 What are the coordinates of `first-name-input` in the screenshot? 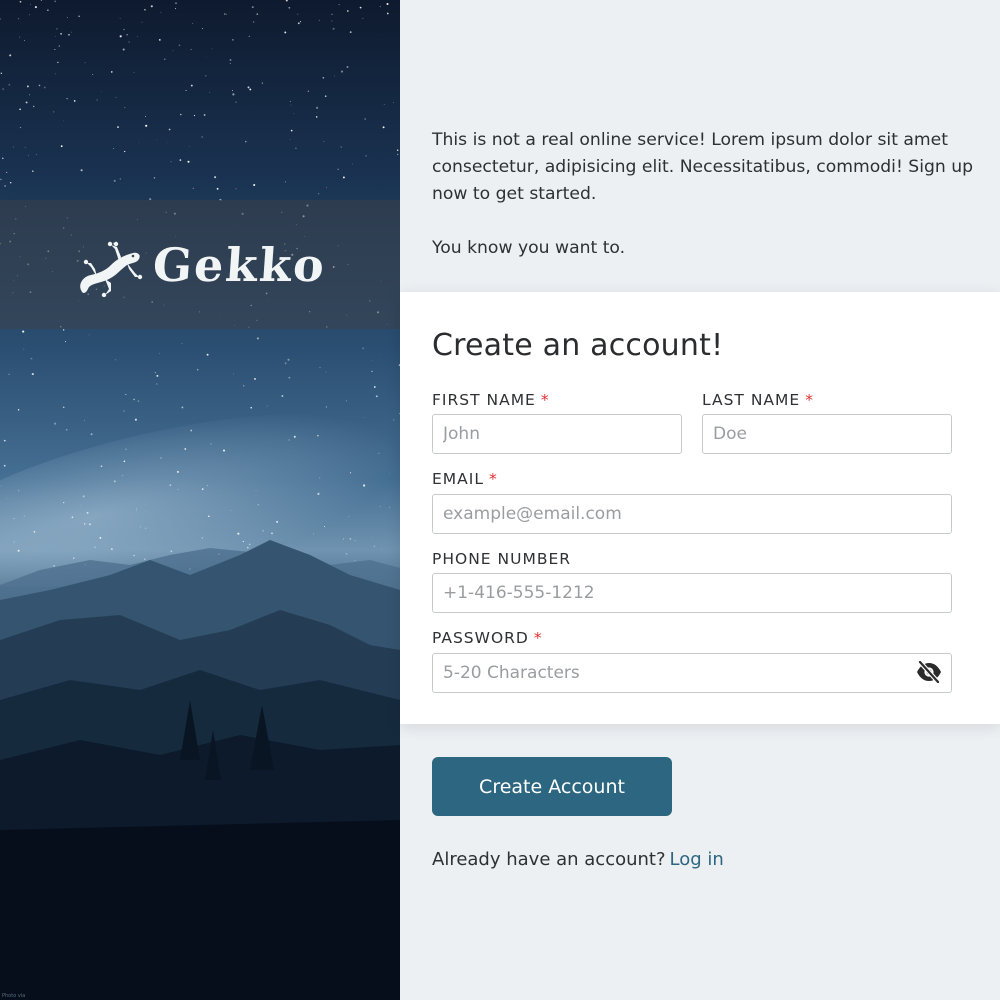 It's located at (557, 434).